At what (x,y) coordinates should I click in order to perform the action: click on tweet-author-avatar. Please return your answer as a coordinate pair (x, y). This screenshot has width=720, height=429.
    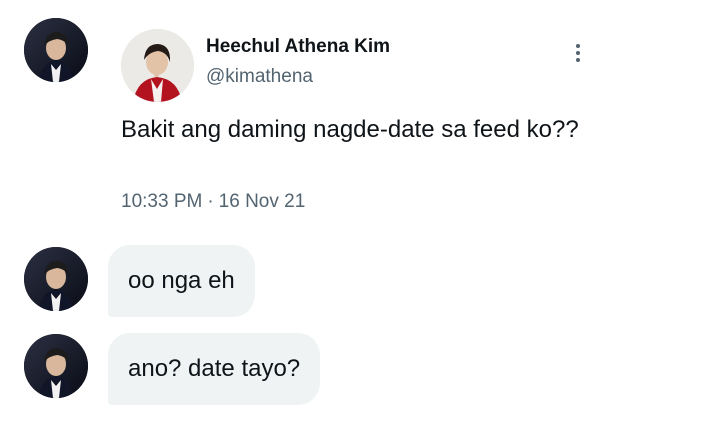
    Looking at the image, I should click on (157, 65).